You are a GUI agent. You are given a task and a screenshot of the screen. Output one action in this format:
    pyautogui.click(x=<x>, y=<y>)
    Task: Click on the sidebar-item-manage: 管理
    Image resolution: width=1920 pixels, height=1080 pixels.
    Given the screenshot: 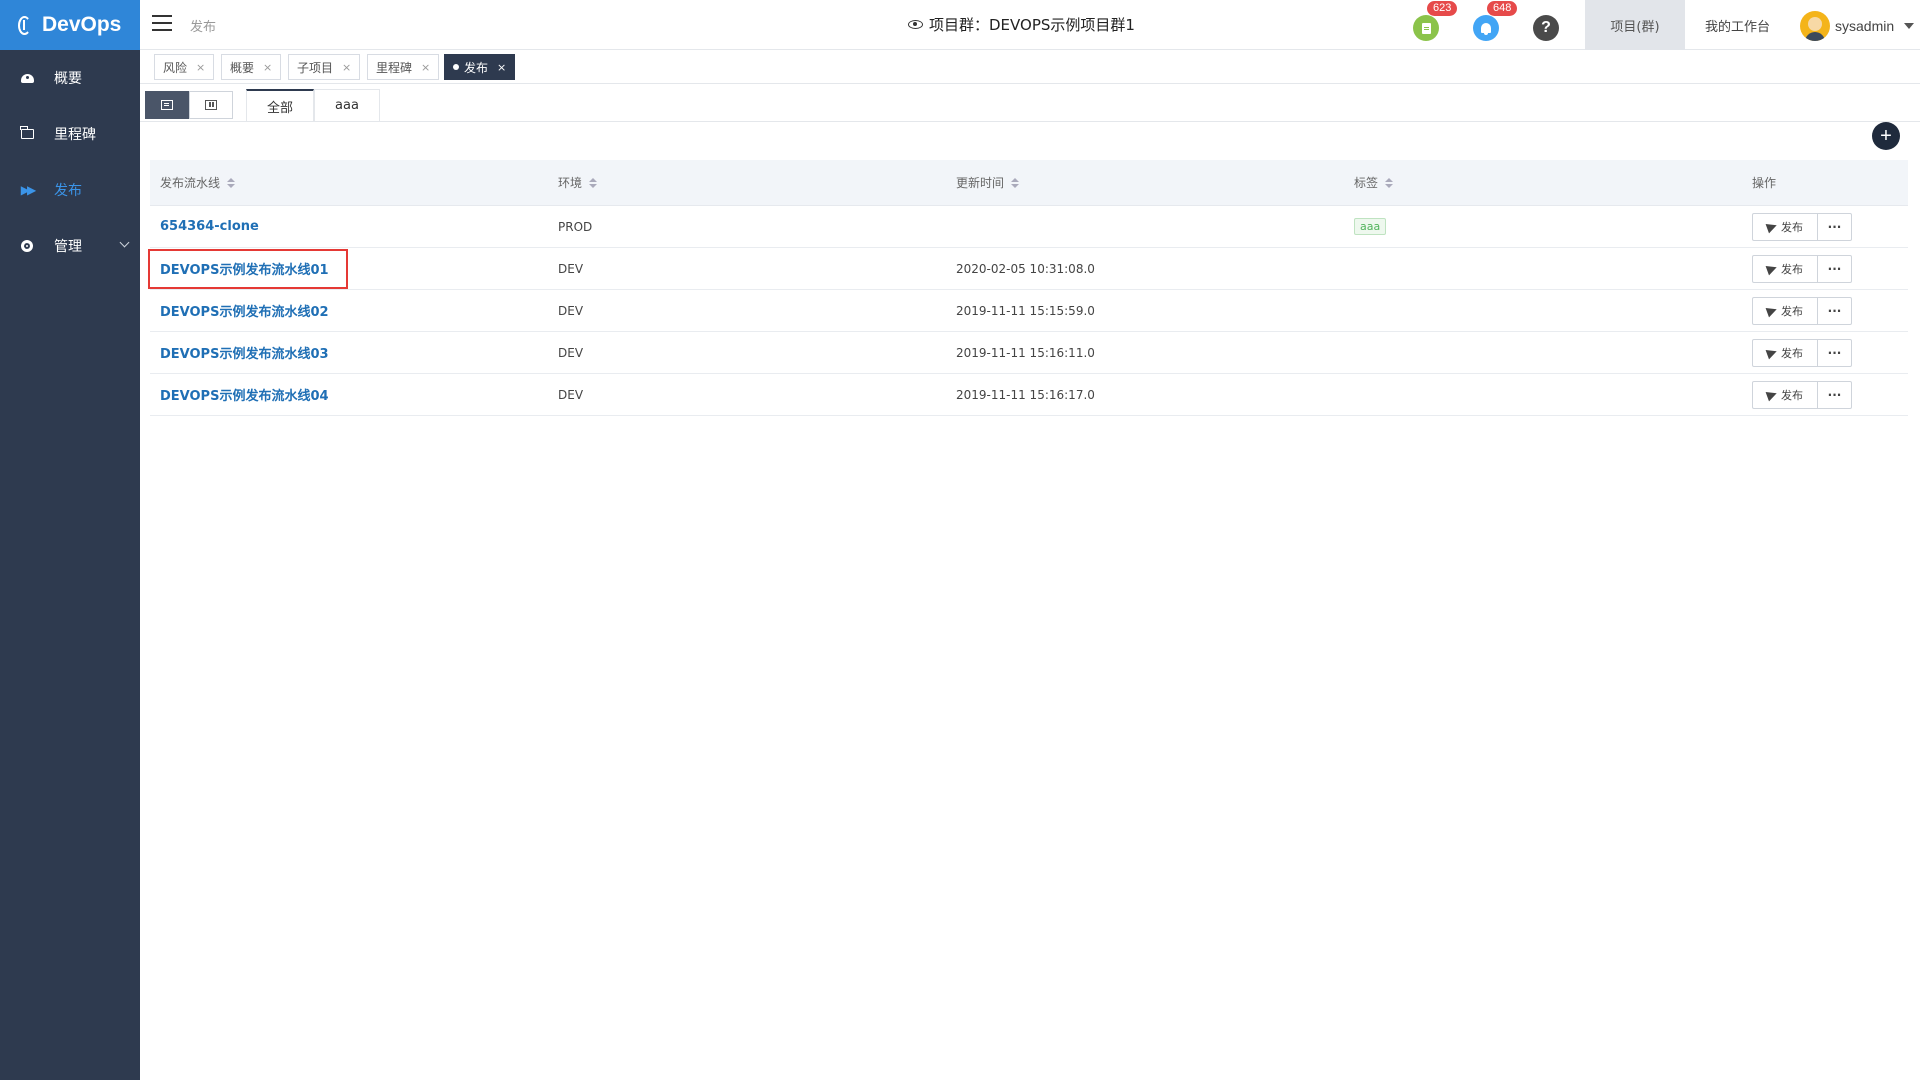 What is the action you would take?
    pyautogui.click(x=70, y=246)
    